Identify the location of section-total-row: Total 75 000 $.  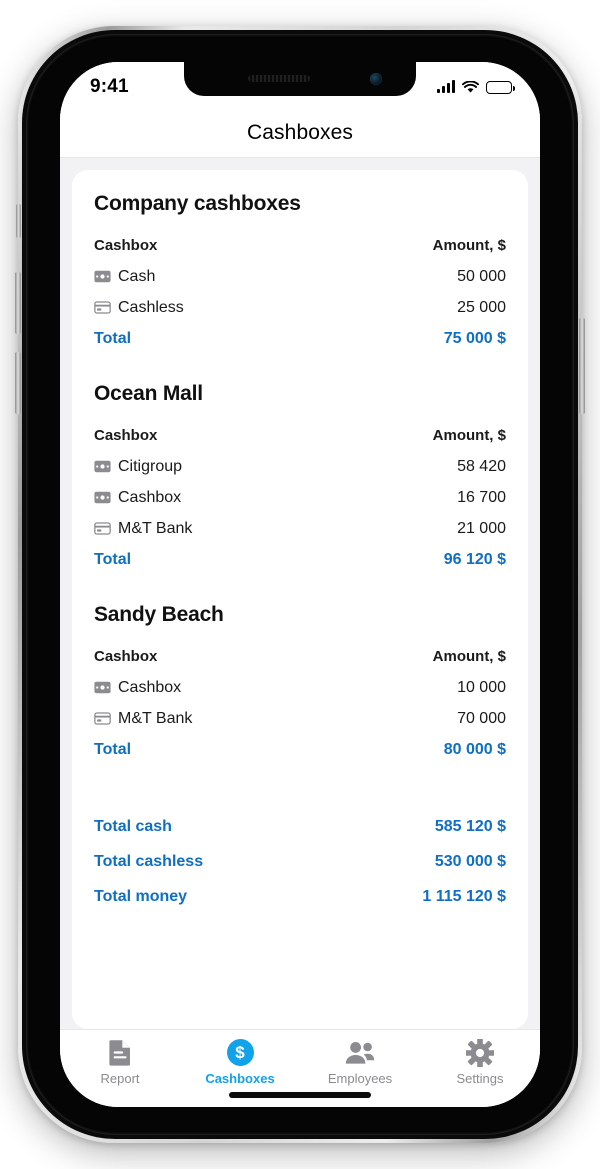
(300, 338).